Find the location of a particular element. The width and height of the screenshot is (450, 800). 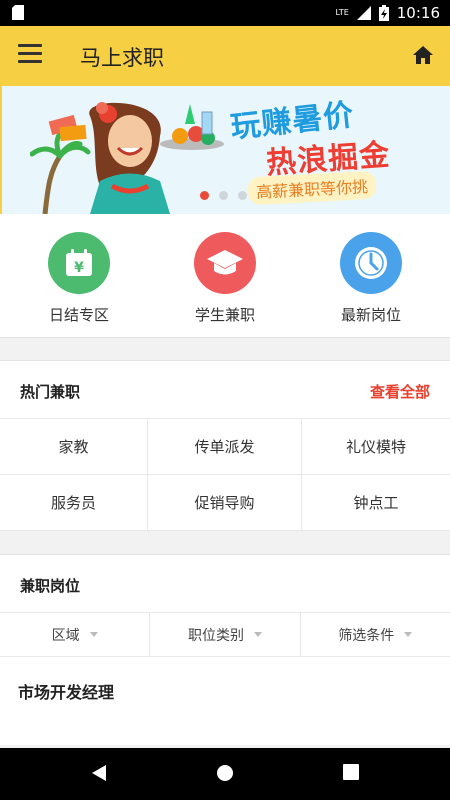

back-icon is located at coordinates (99, 773).